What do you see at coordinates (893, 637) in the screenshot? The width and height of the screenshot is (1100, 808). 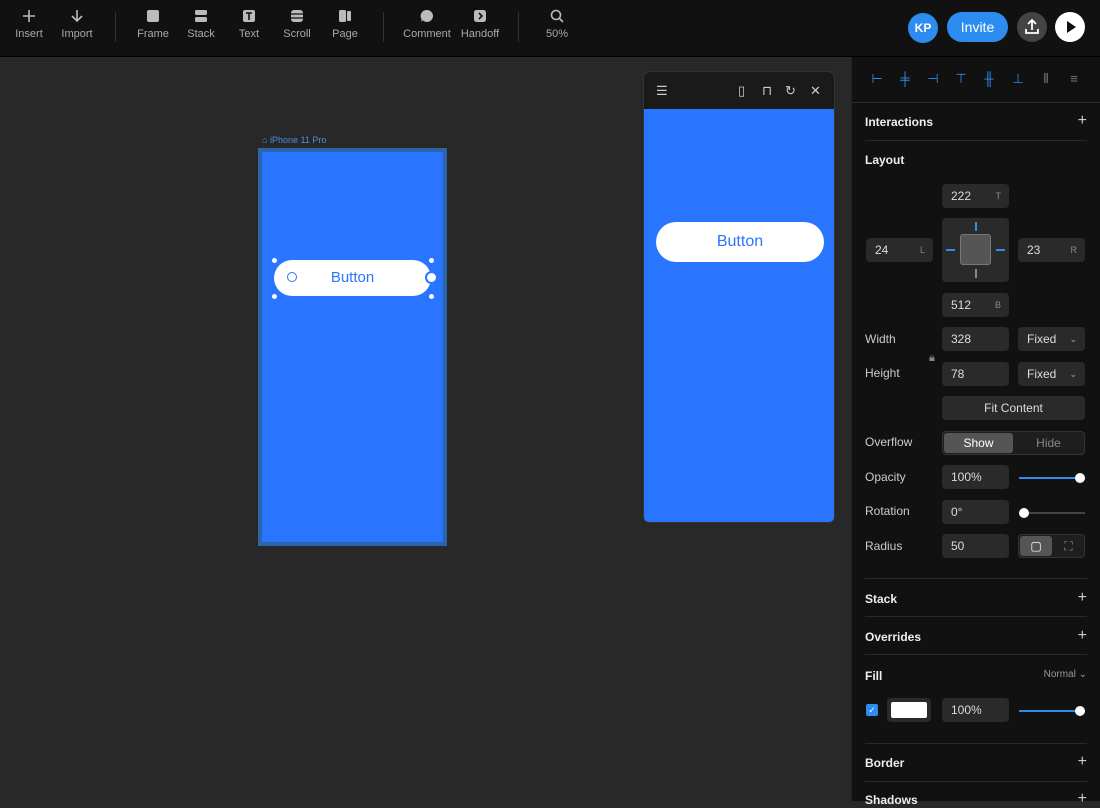 I see `overrides-title: Overrides` at bounding box center [893, 637].